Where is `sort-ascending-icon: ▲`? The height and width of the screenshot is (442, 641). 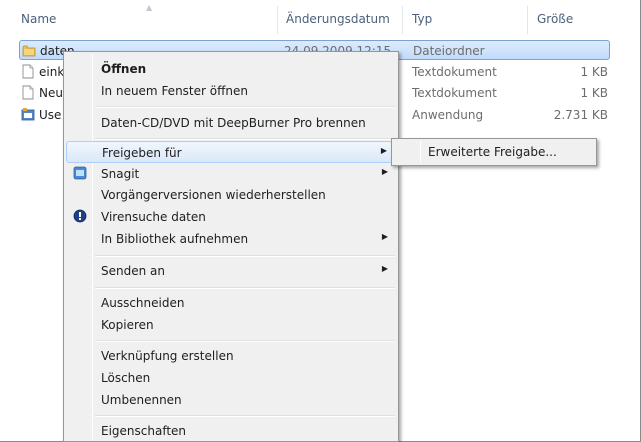 sort-ascending-icon: ▲ is located at coordinates (149, 7).